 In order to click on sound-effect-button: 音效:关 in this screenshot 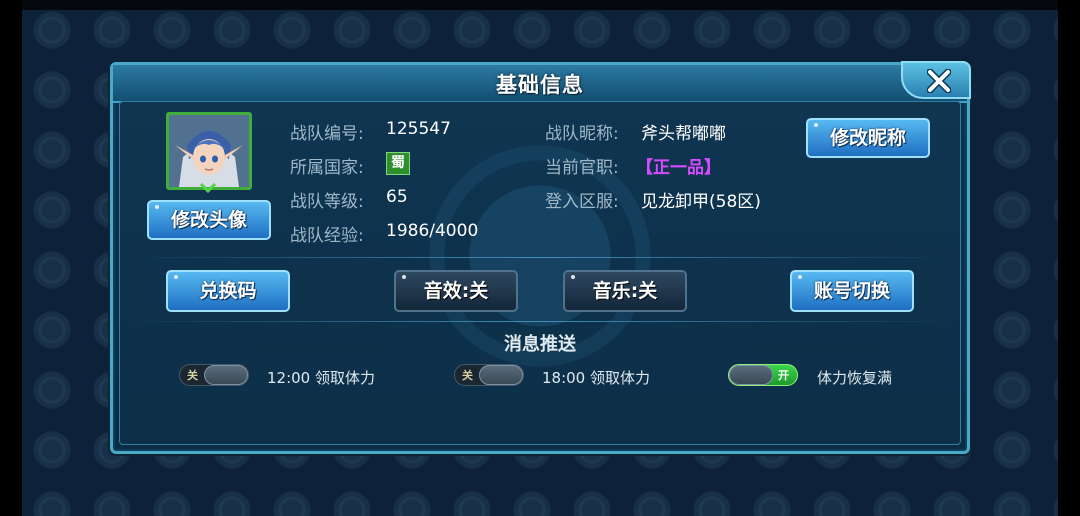, I will do `click(456, 291)`.